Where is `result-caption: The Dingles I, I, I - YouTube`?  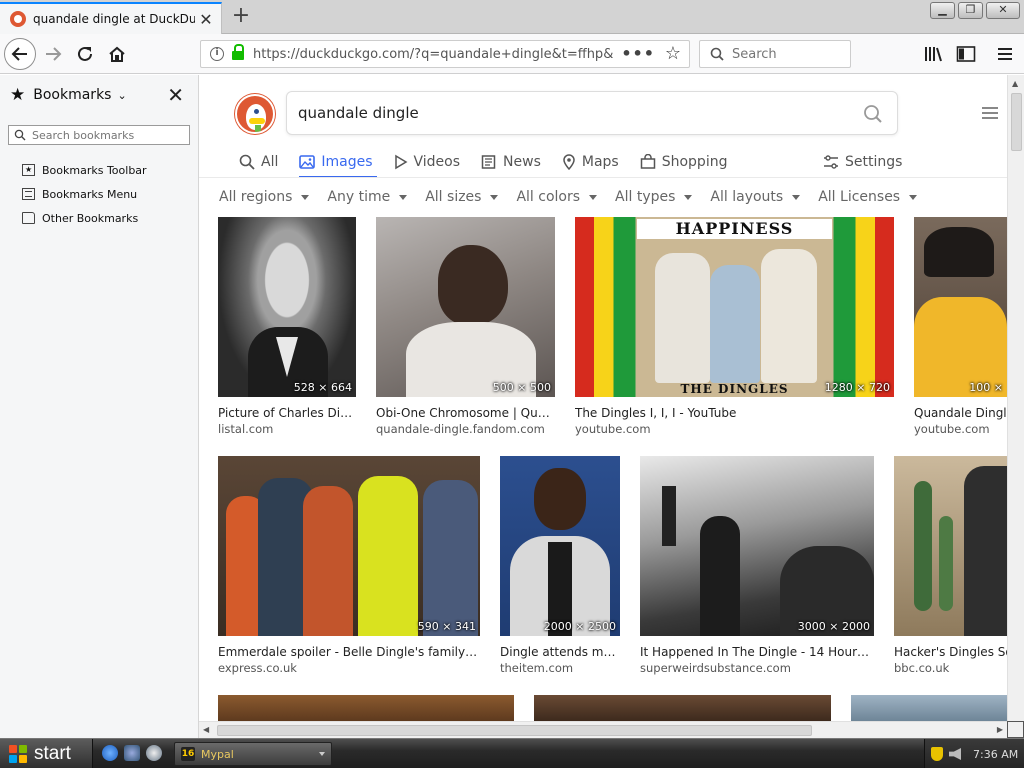 result-caption: The Dingles I, I, I - YouTube is located at coordinates (734, 413).